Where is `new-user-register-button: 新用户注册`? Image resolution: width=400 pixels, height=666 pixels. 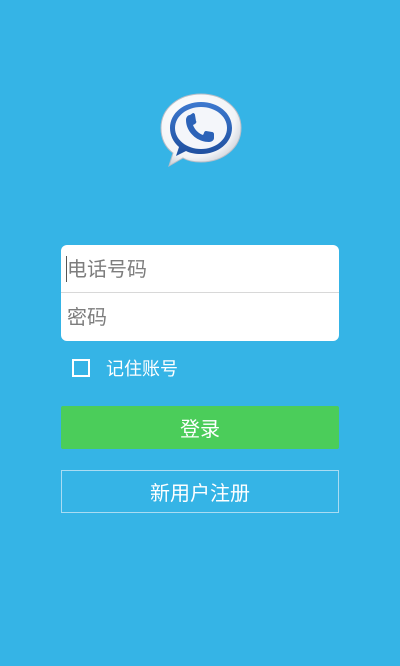 new-user-register-button: 新用户注册 is located at coordinates (200, 491).